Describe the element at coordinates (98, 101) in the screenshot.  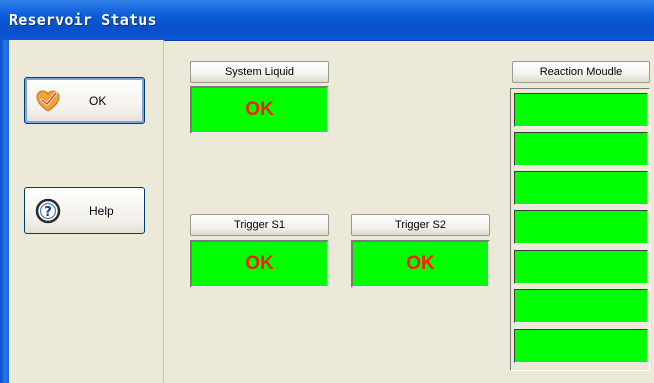
I see `ok-button-label: OK` at that location.